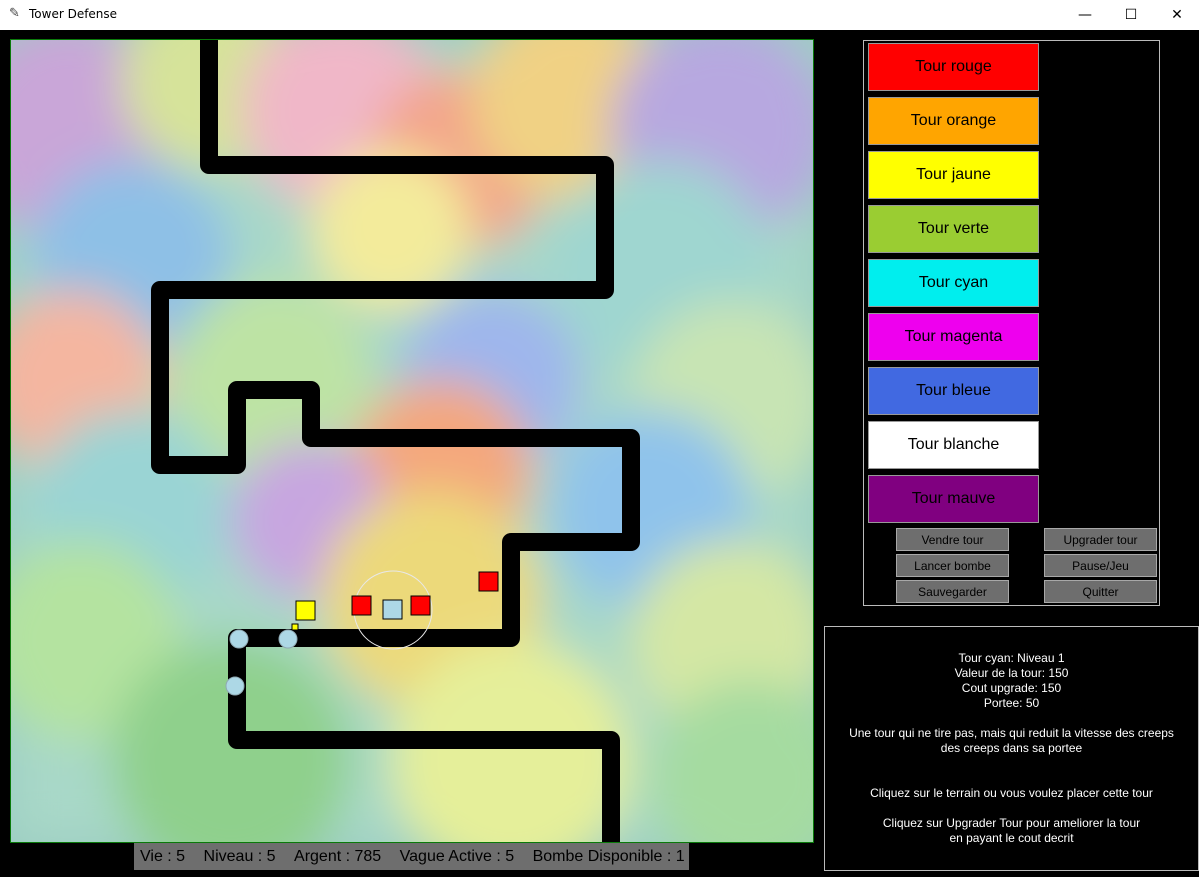 This screenshot has width=1199, height=877. What do you see at coordinates (338, 856) in the screenshot?
I see `money-display: Argent : 785` at bounding box center [338, 856].